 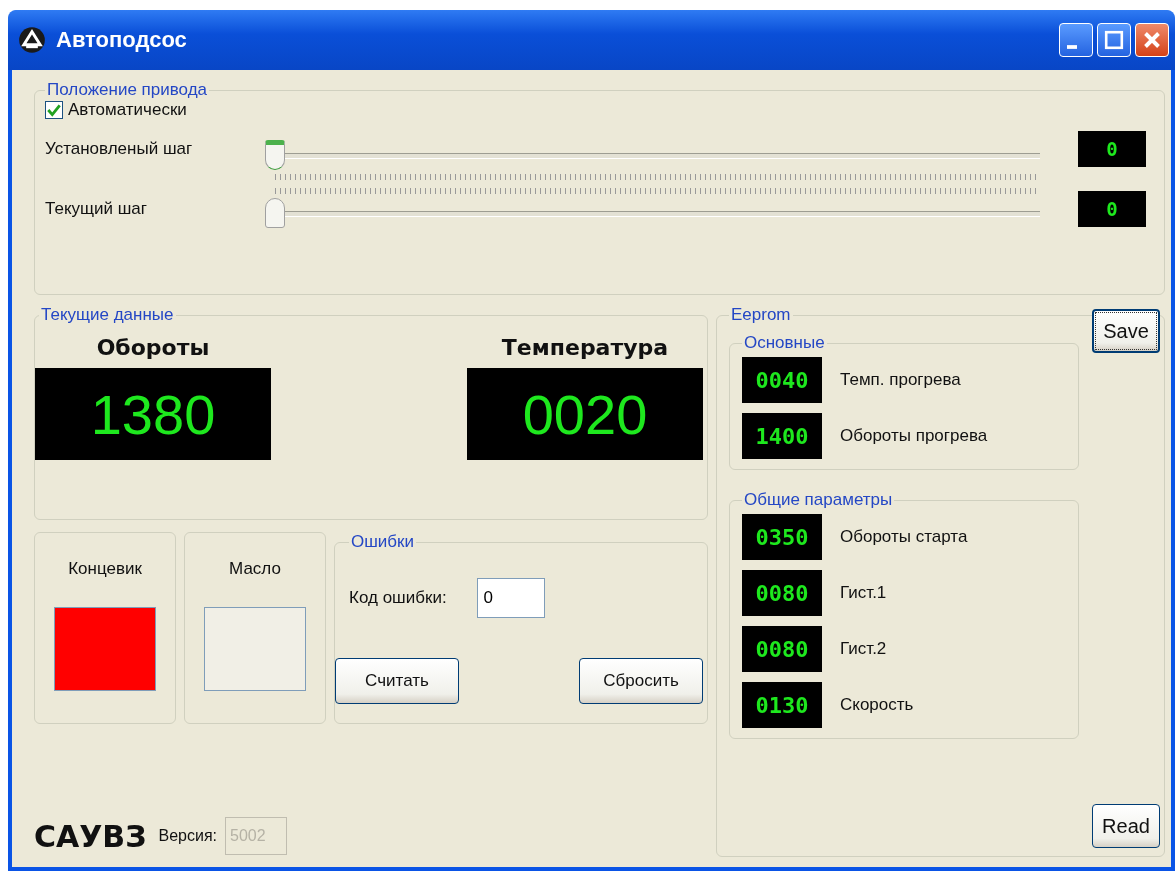 I want to click on check-icon, so click(x=54, y=110).